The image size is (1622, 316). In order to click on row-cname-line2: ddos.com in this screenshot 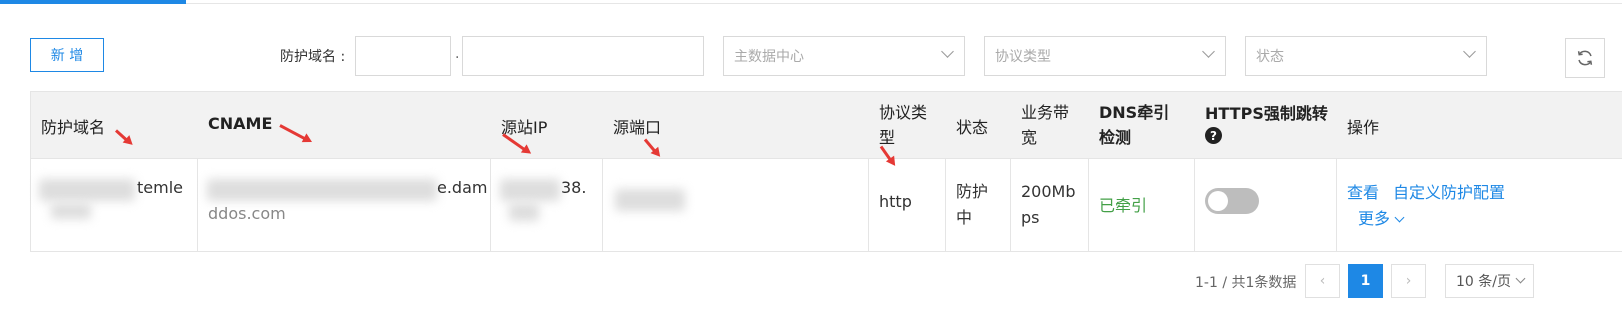, I will do `click(247, 213)`.